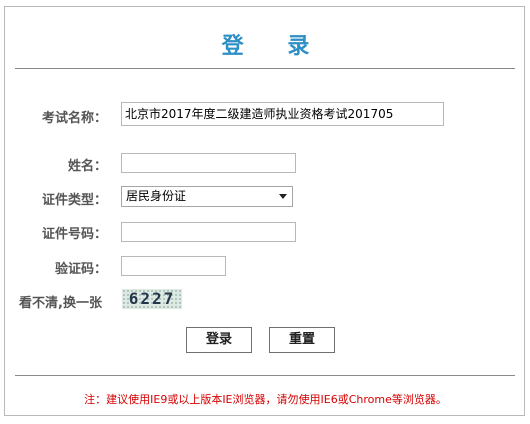 The image size is (530, 424). Describe the element at coordinates (74, 200) in the screenshot. I see `id-type-label: 证件类型：` at that location.